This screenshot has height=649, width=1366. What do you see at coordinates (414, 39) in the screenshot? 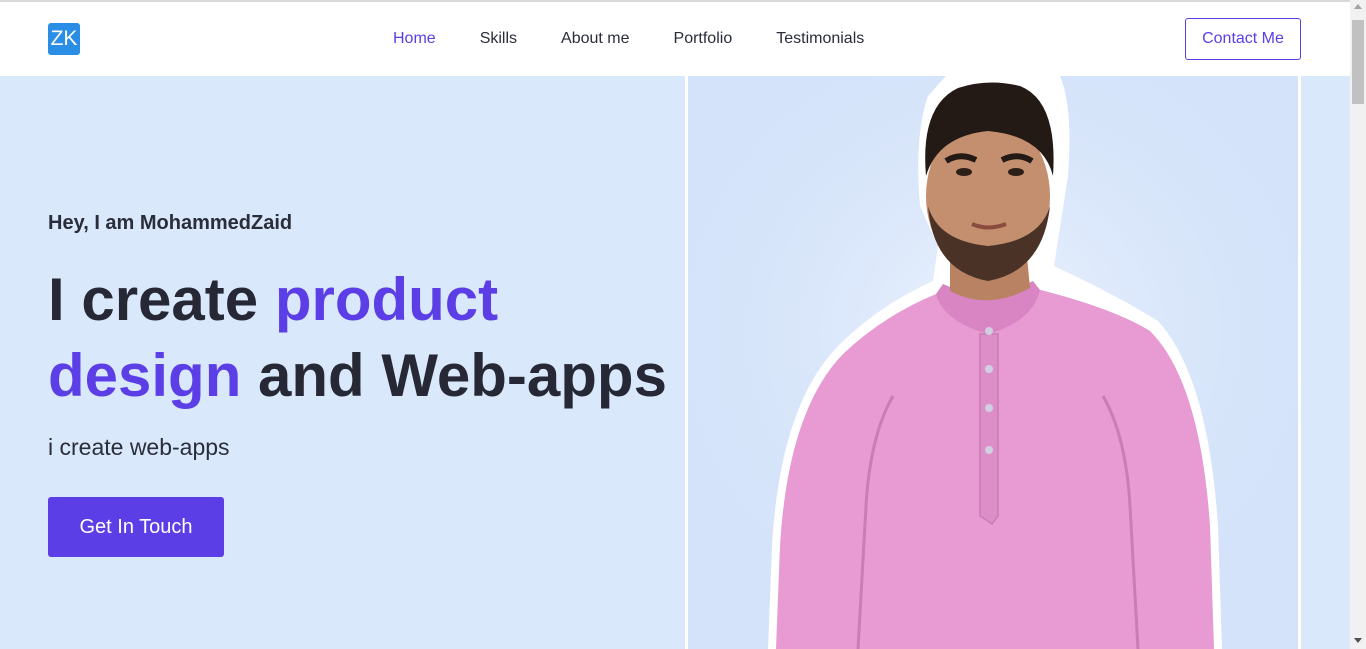
I see `nav-link-home: Home` at bounding box center [414, 39].